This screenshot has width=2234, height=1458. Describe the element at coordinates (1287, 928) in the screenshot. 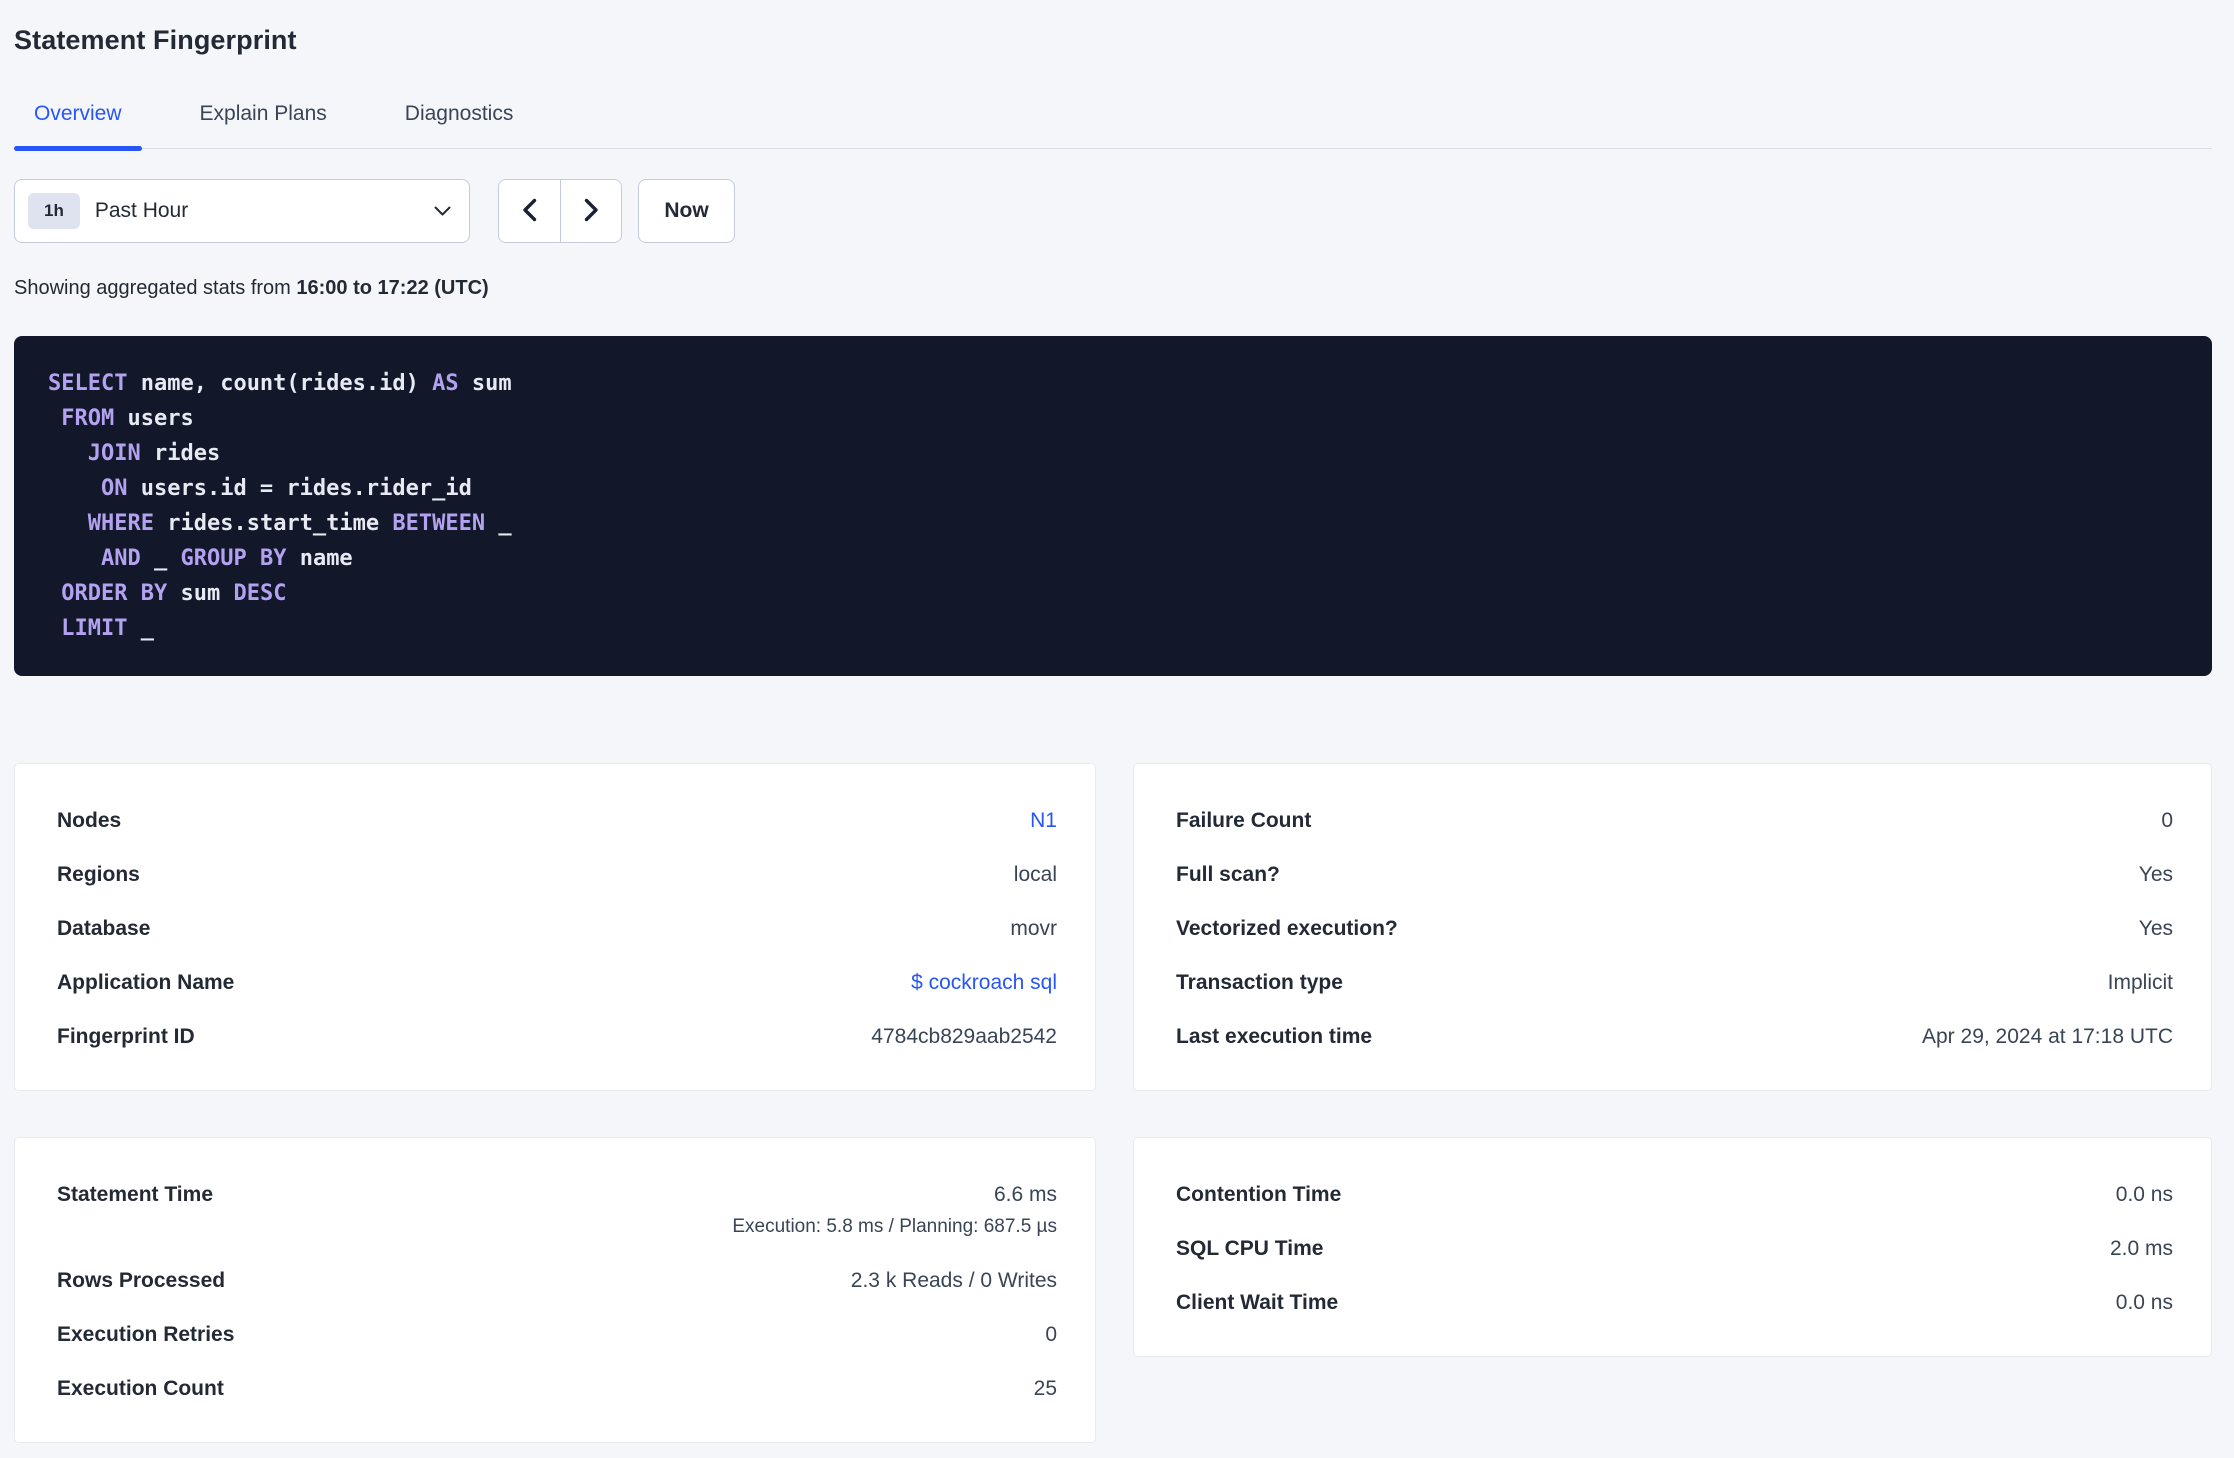

I see `row-label: Vectorized execution?` at that location.